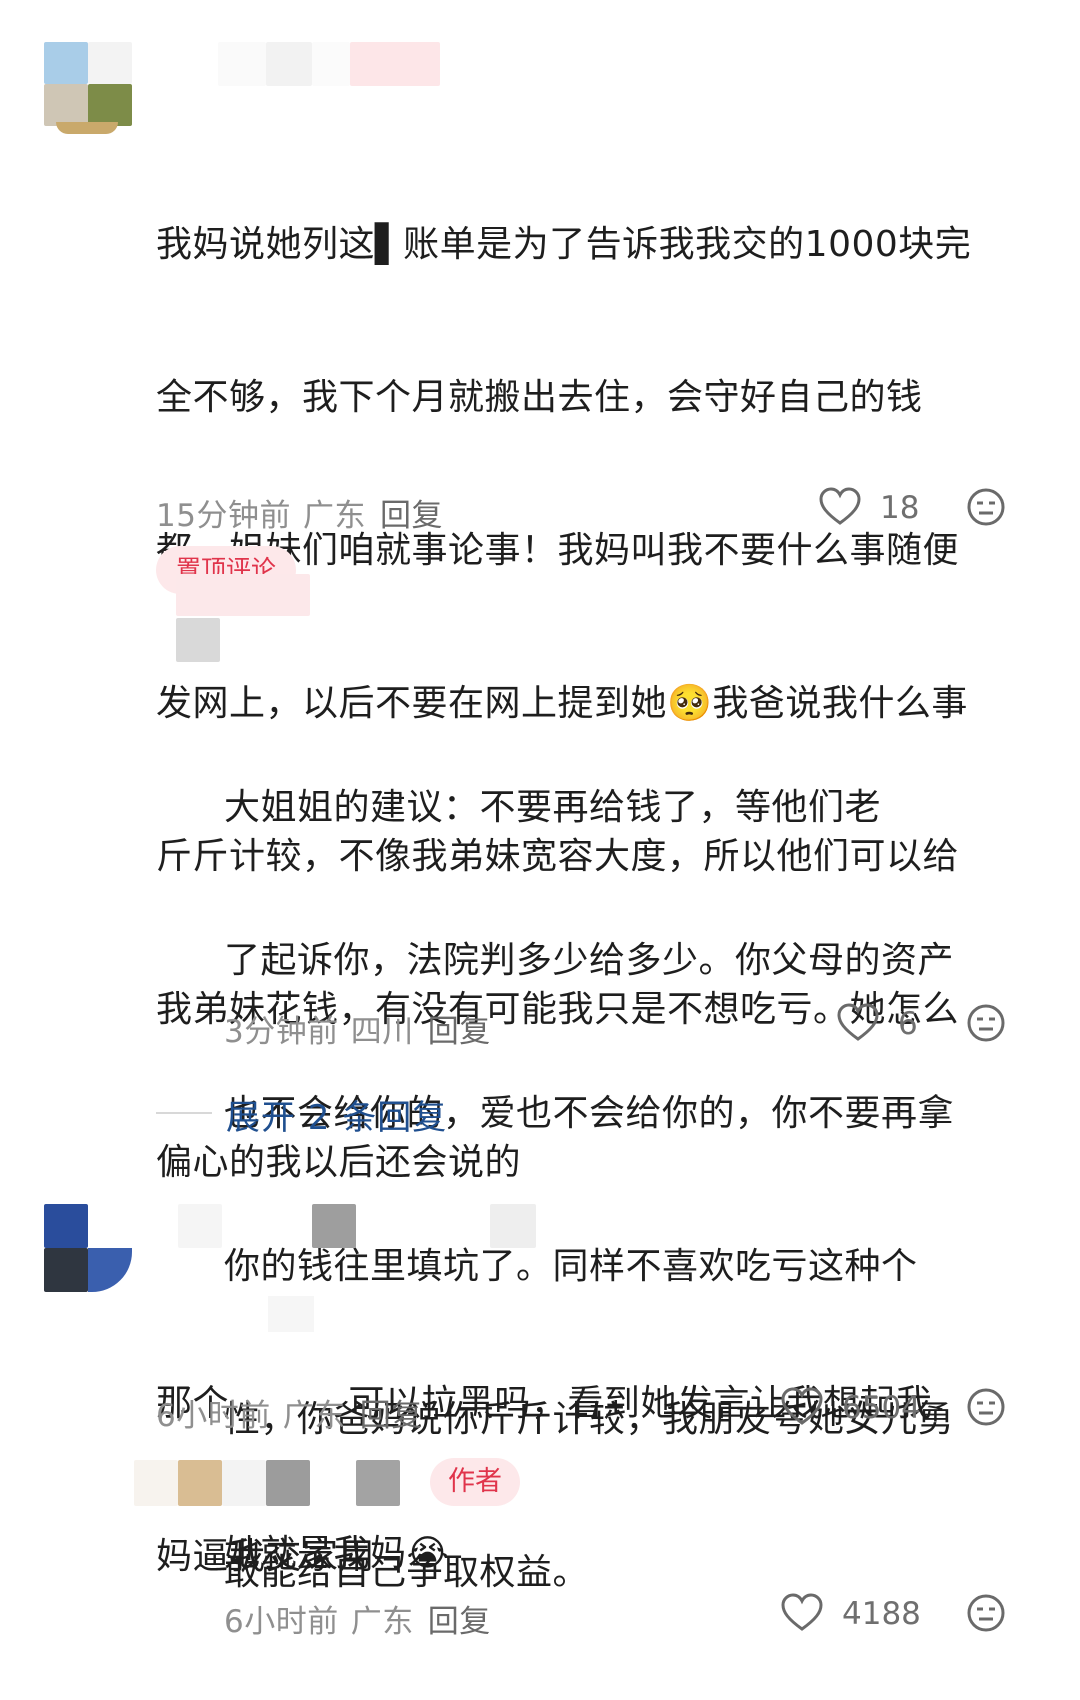 This screenshot has height=1700, width=1080. I want to click on reply-text: 她就是我妈😭, so click(337, 1553).